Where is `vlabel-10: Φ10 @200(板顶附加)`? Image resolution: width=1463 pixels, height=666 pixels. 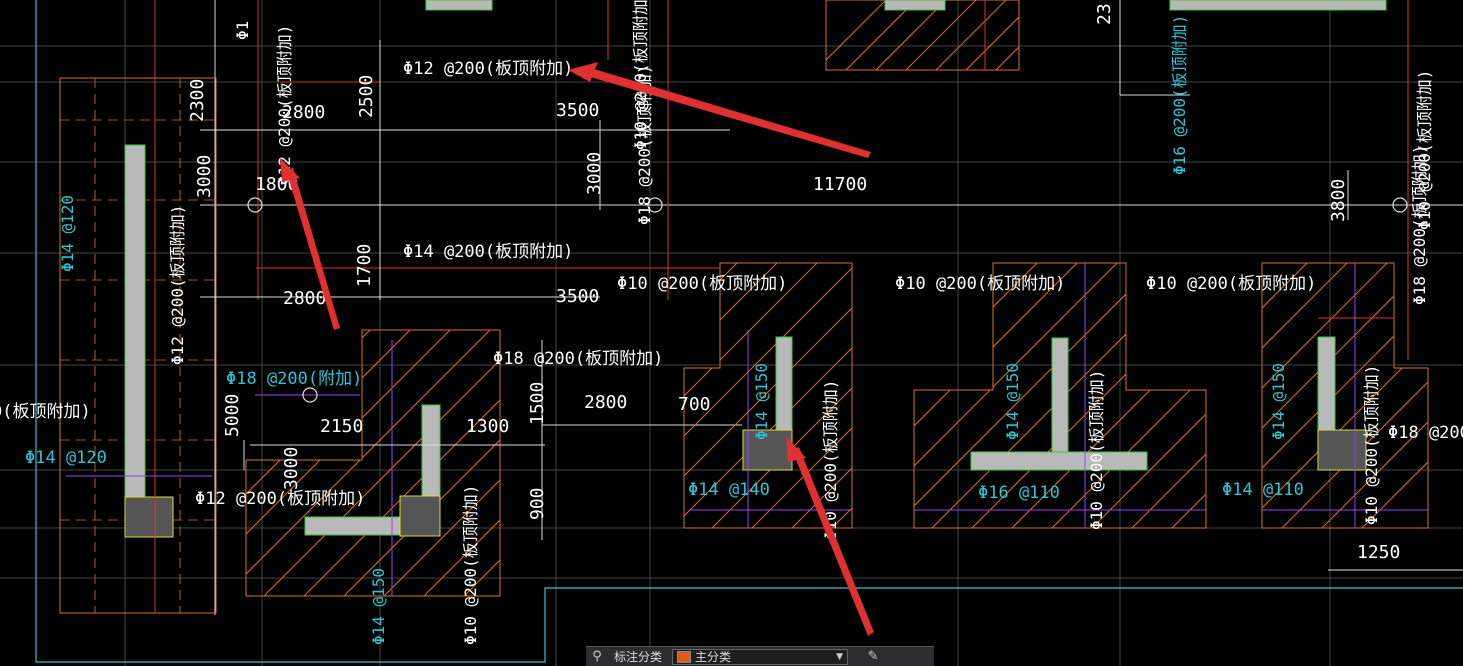
vlabel-10: Φ10 @200(板顶附加) is located at coordinates (640, 75).